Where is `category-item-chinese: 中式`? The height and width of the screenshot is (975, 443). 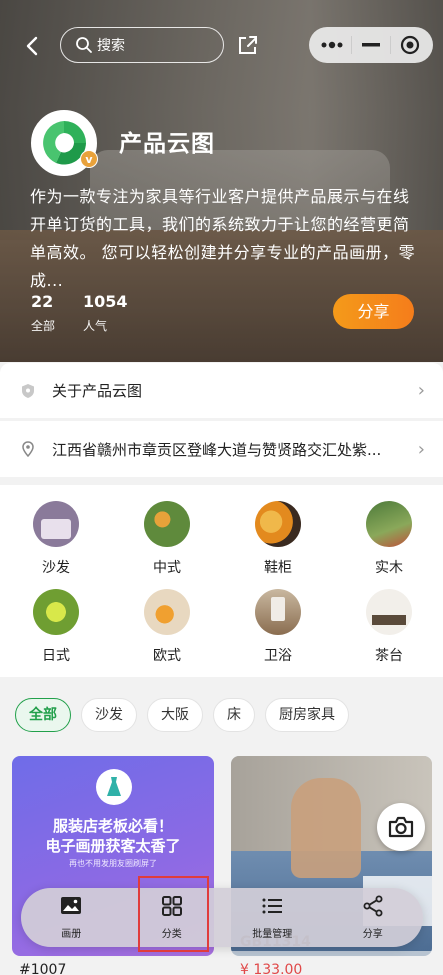
category-item-chinese: 中式 is located at coordinates (167, 539).